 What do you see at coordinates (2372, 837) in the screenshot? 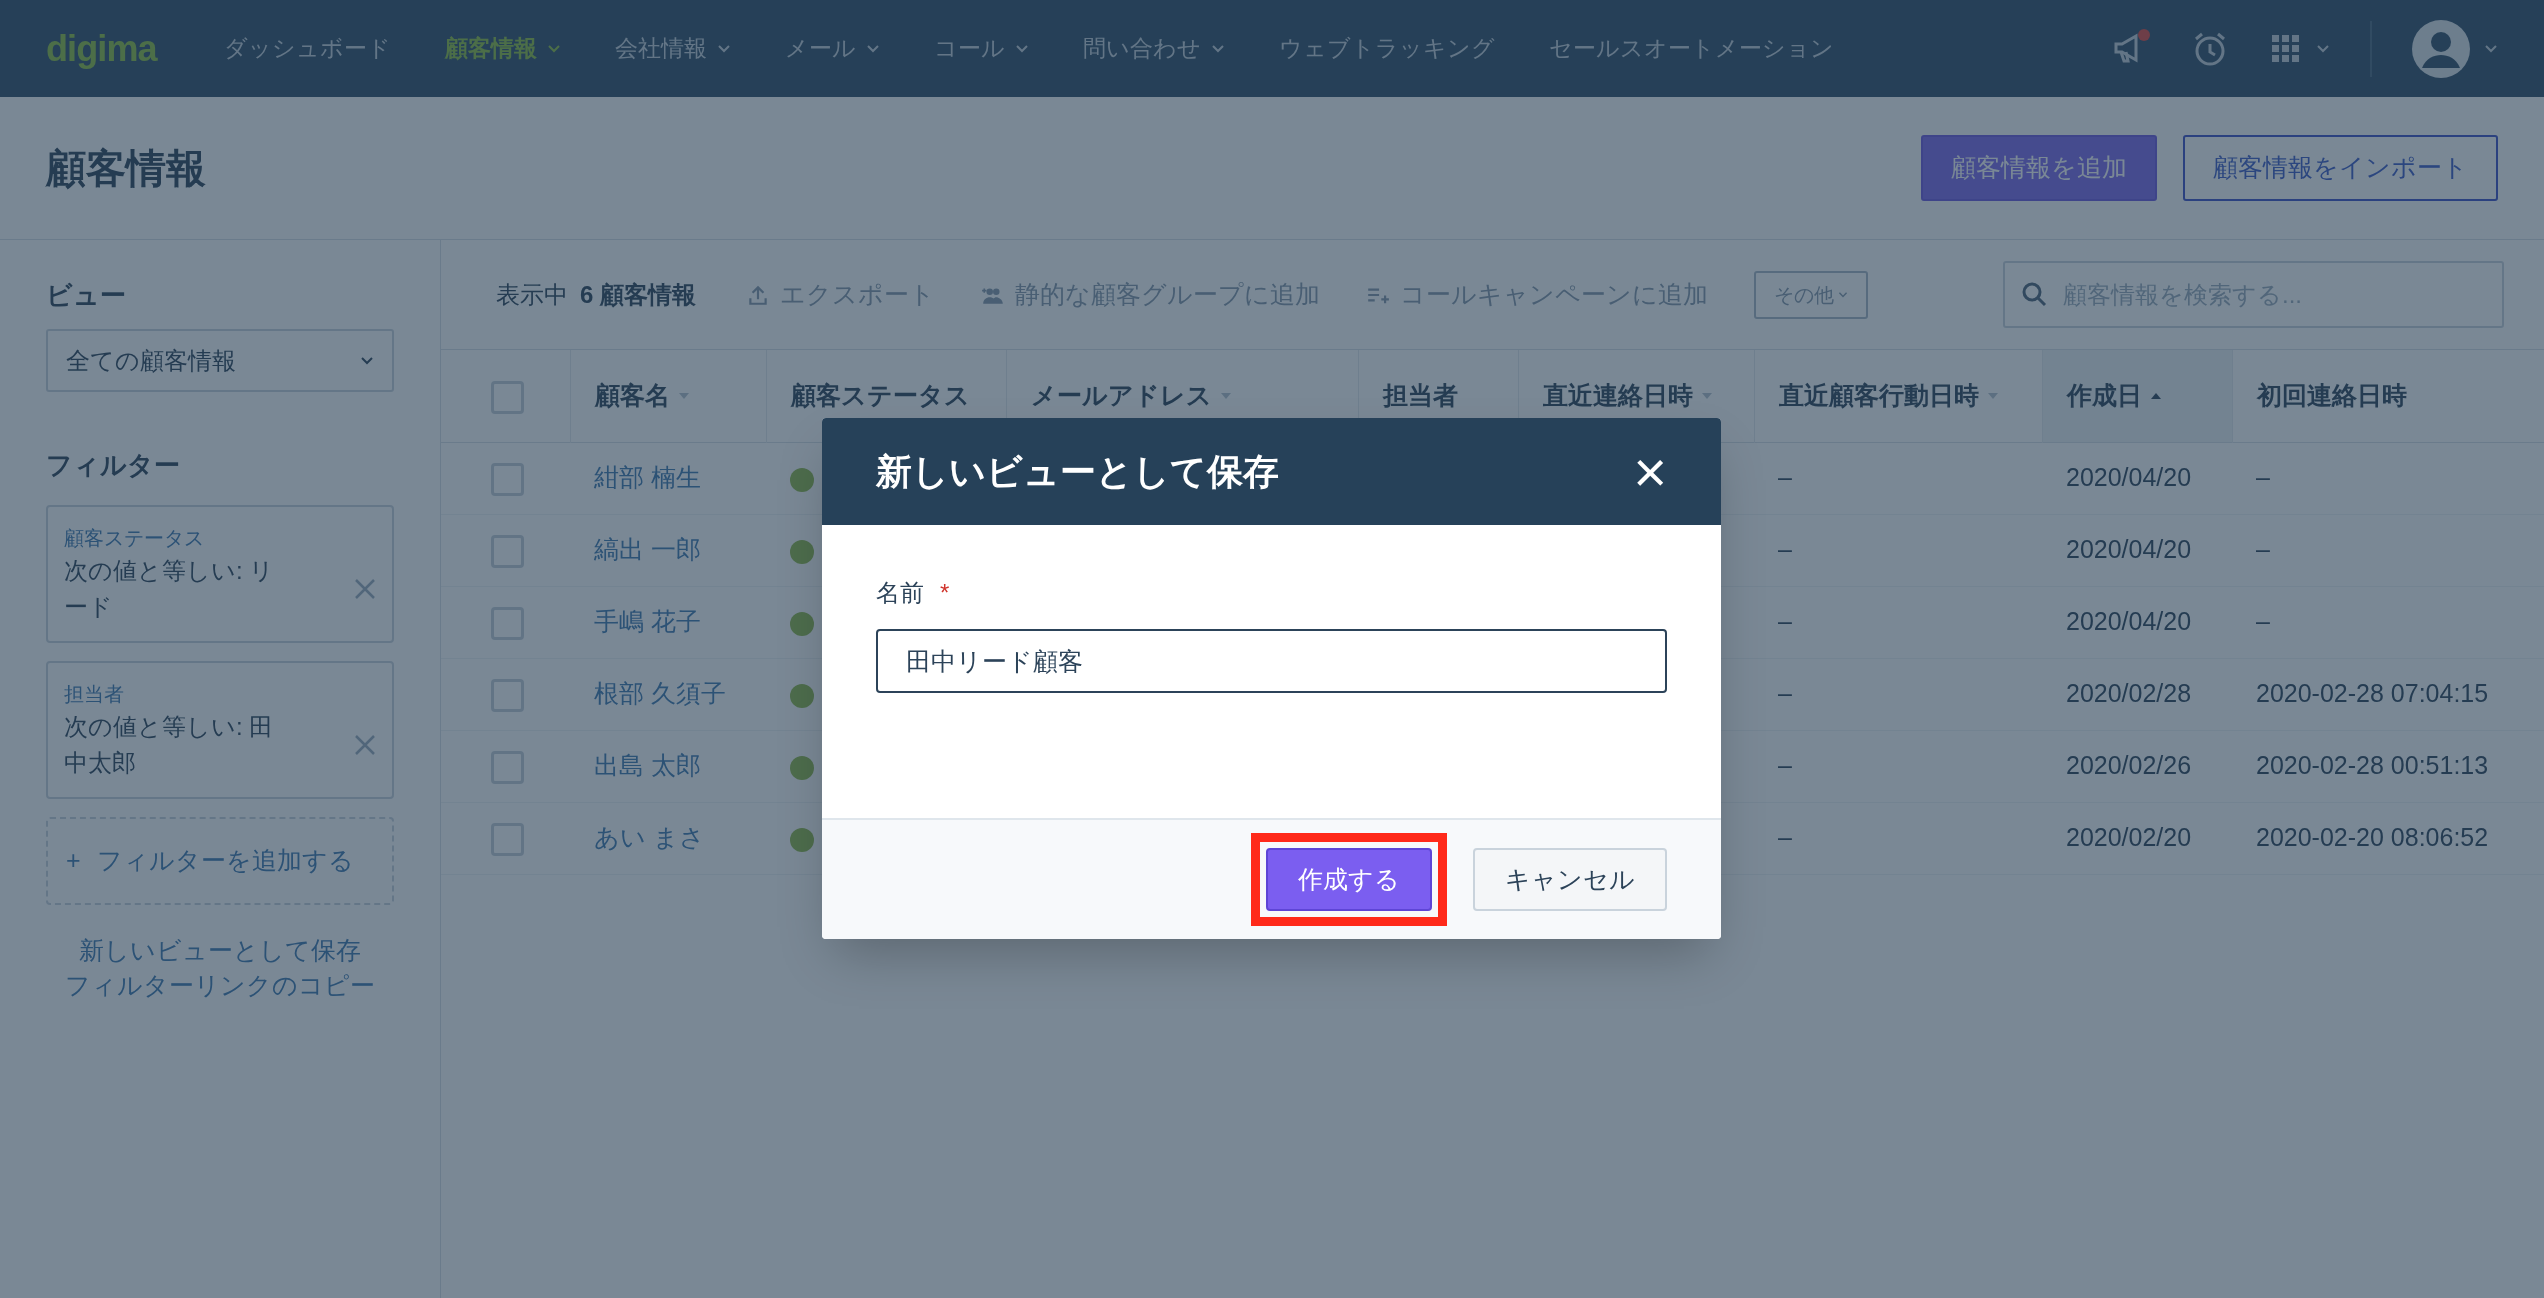
I see `table-cell: 2020-02-20 08:06:52` at bounding box center [2372, 837].